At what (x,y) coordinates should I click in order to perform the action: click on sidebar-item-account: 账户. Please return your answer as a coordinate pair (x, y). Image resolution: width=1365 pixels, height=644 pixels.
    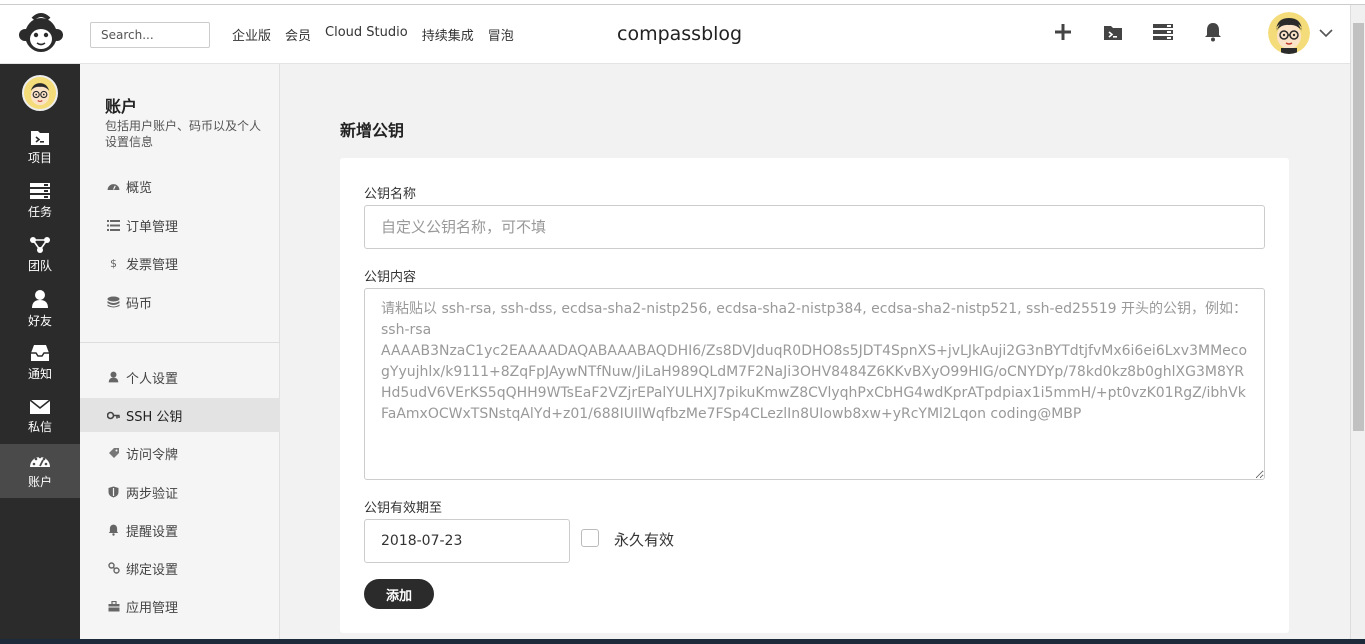
    Looking at the image, I should click on (40, 471).